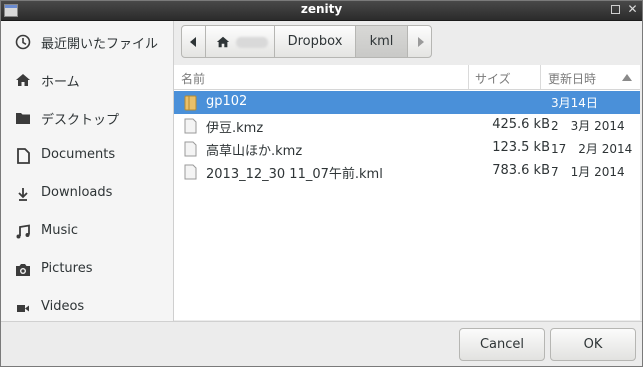  I want to click on column-modified-header: 更新日時, so click(572, 78).